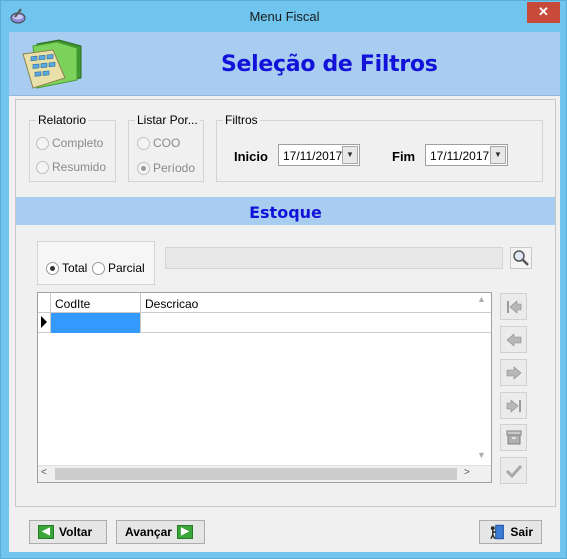  I want to click on column-header-descricao: Descricao, so click(316, 303).